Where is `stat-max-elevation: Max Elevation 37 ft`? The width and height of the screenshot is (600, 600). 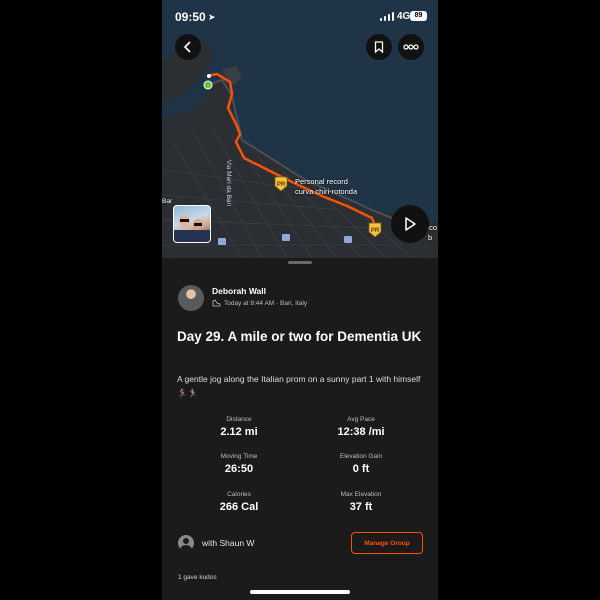
stat-max-elevation: Max Elevation 37 ft is located at coordinates (361, 502).